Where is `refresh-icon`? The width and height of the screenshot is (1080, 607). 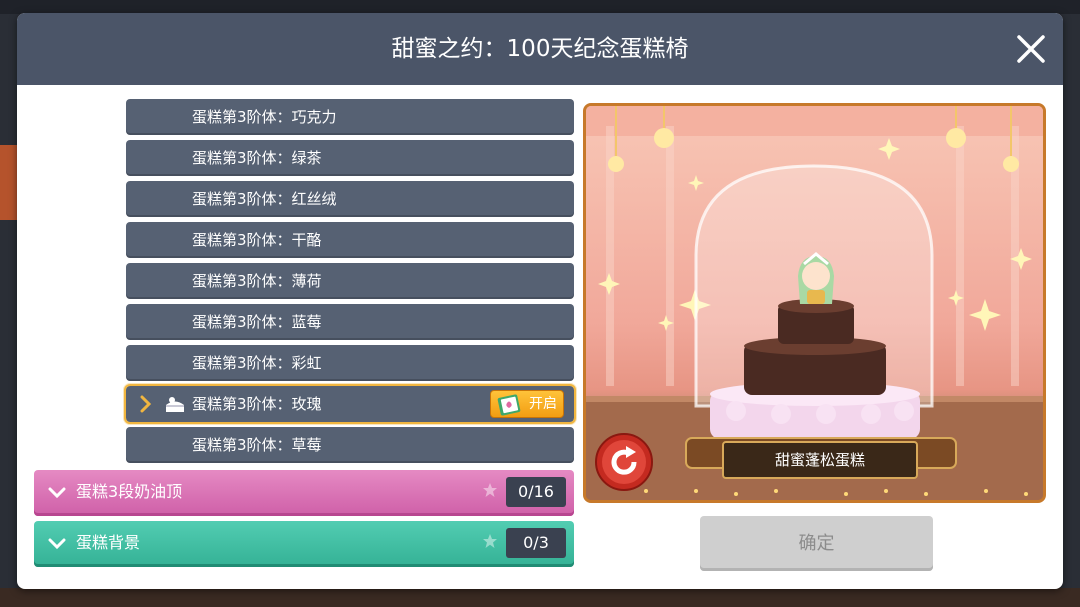
refresh-icon is located at coordinates (624, 462).